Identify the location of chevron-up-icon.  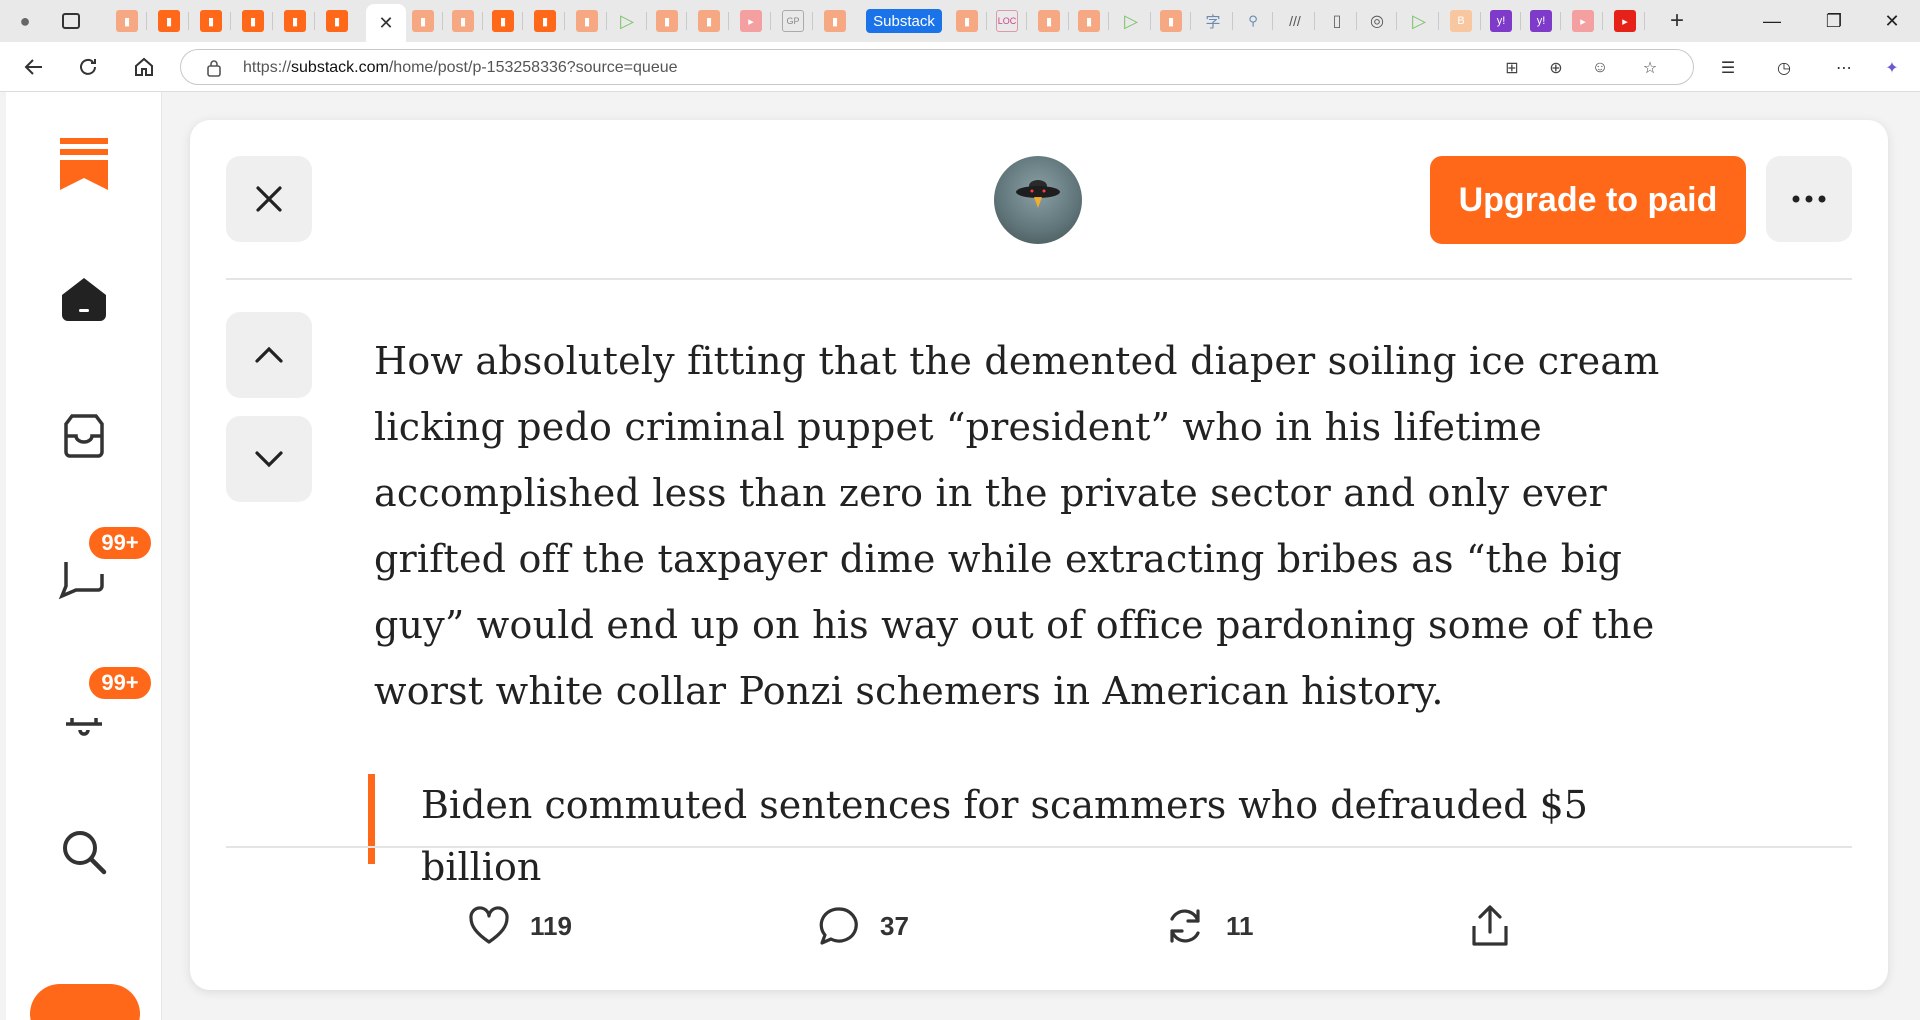
(269, 354).